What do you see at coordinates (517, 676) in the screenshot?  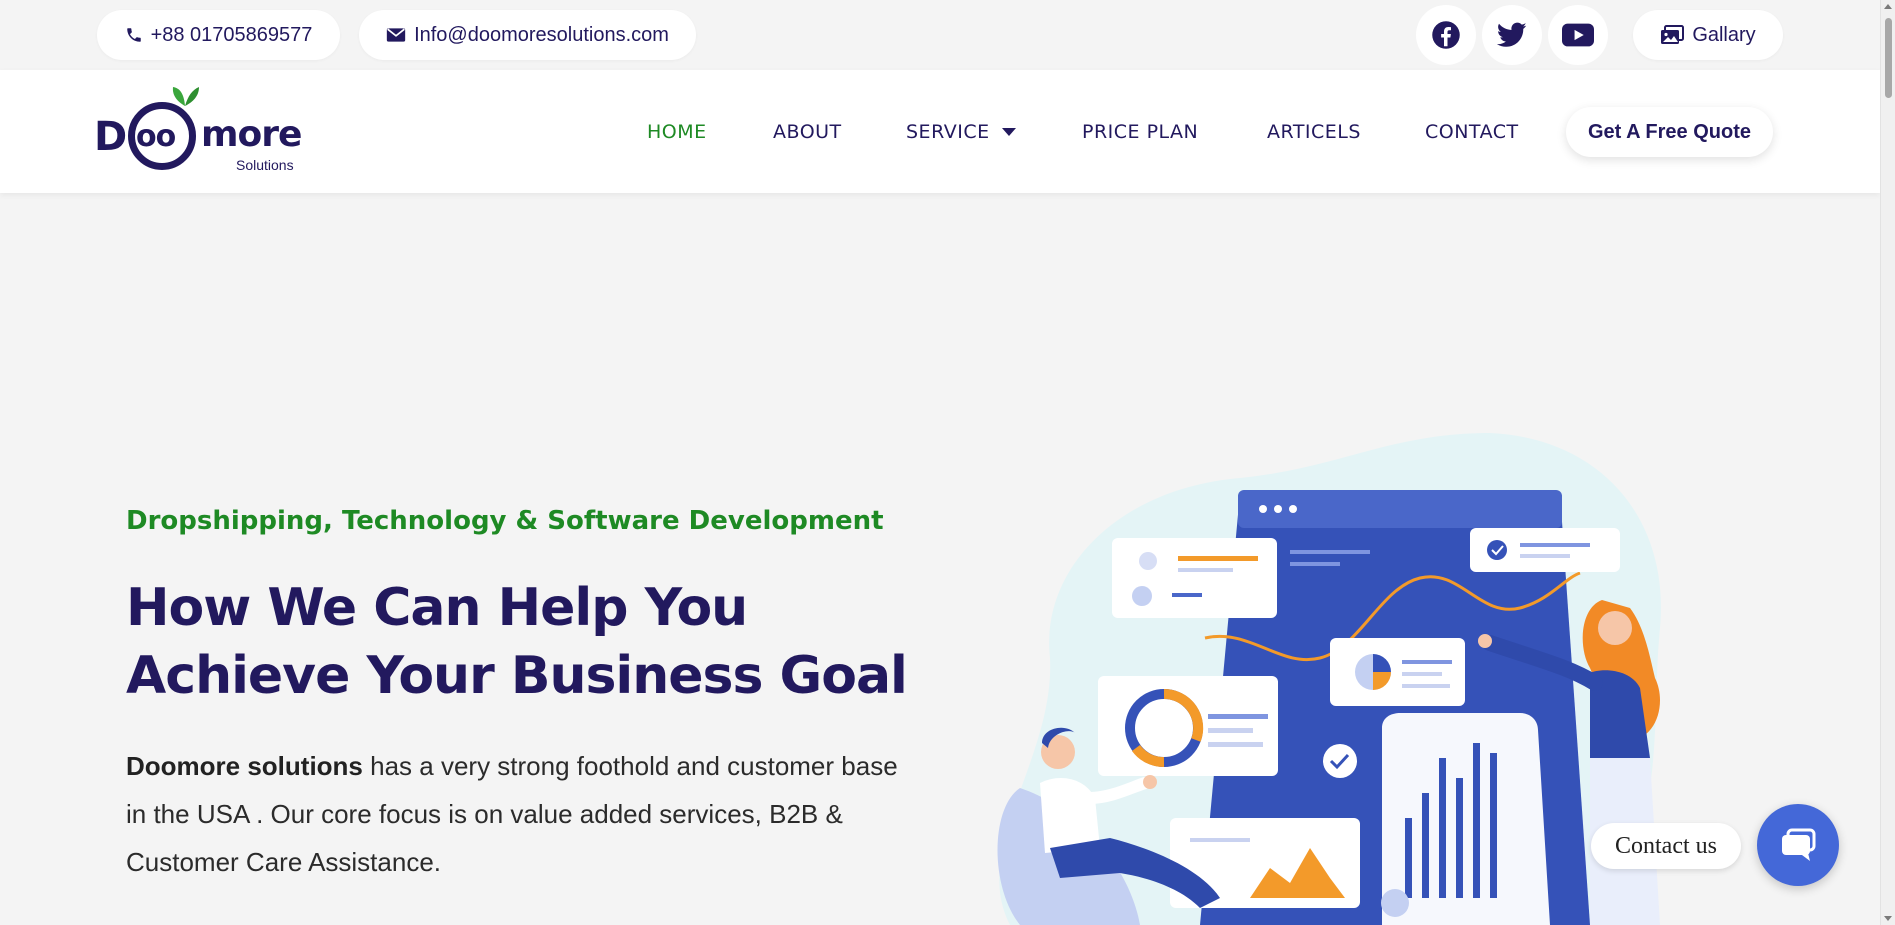 I see `hero-title-line-2: Achieve Your Business Goal` at bounding box center [517, 676].